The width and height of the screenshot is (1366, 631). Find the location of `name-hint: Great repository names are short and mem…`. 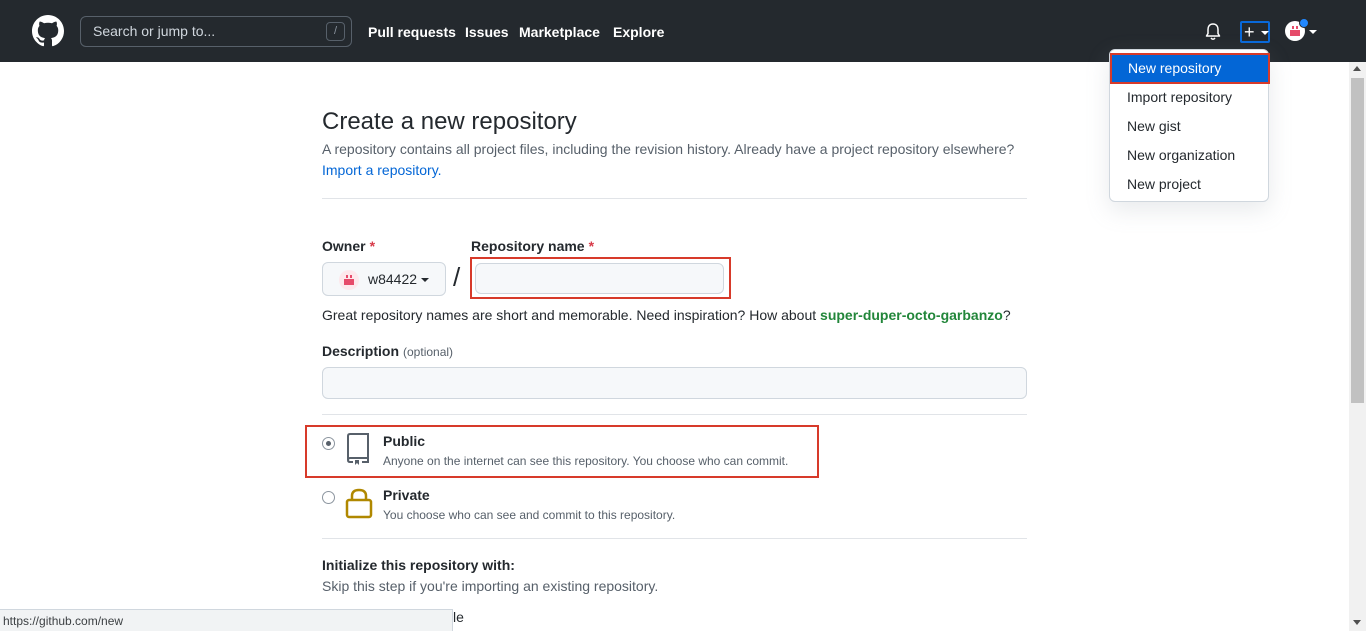

name-hint: Great repository names are short and mem… is located at coordinates (666, 315).